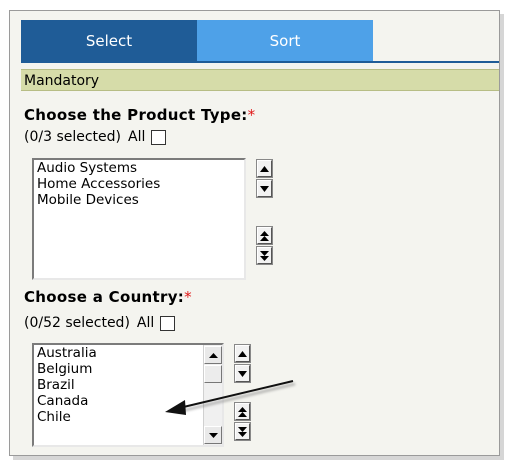 The image size is (509, 468). Describe the element at coordinates (73, 137) in the screenshot. I see `product-type-count: (0/3 selected)` at that location.